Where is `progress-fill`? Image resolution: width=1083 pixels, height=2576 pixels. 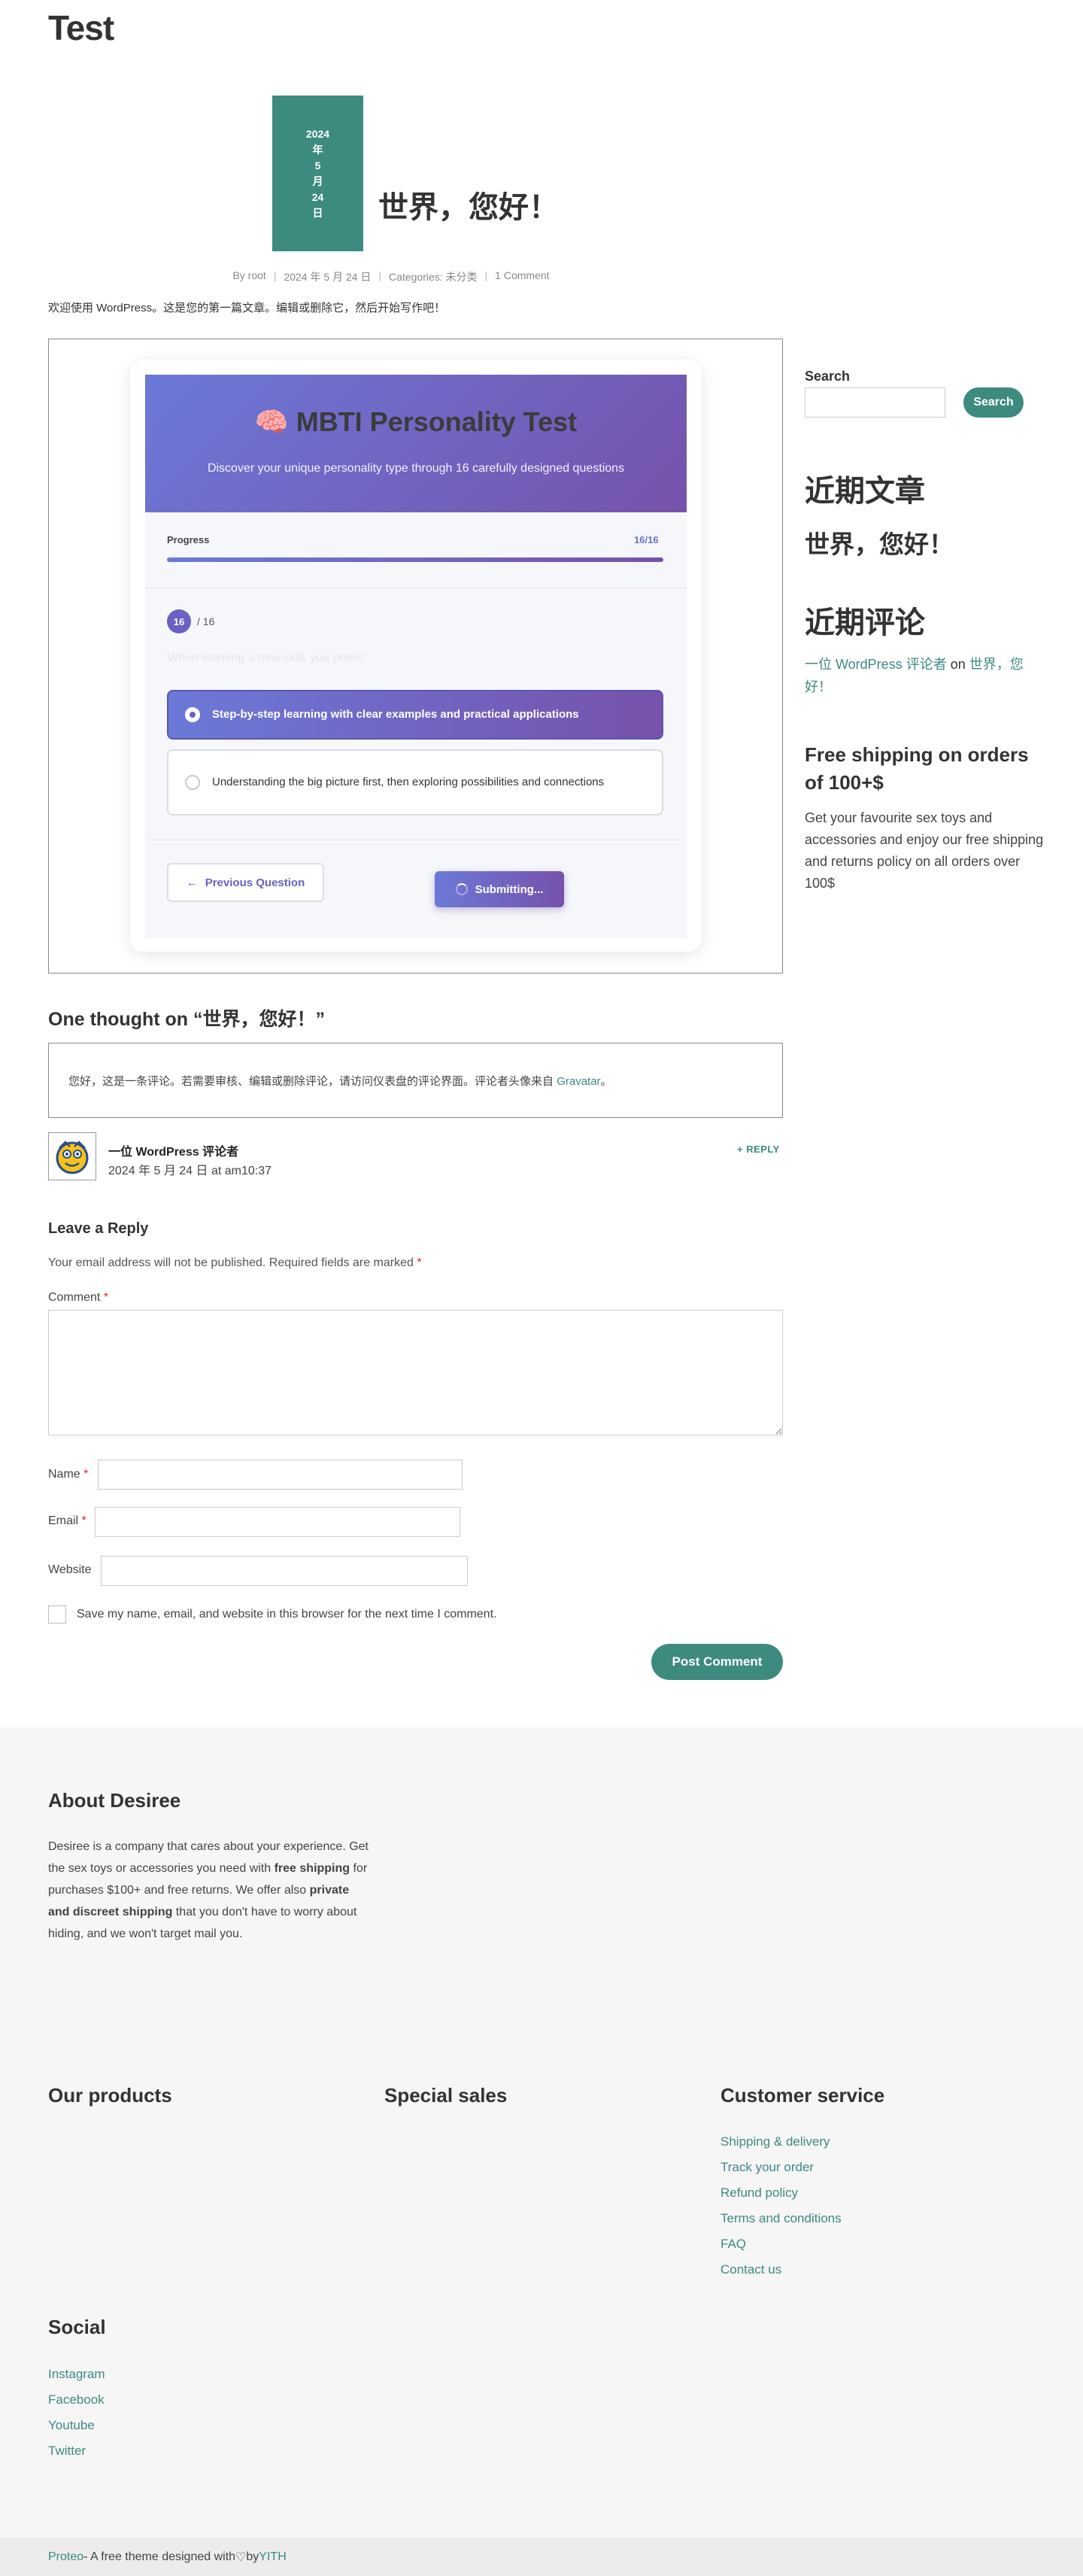
progress-fill is located at coordinates (415, 559).